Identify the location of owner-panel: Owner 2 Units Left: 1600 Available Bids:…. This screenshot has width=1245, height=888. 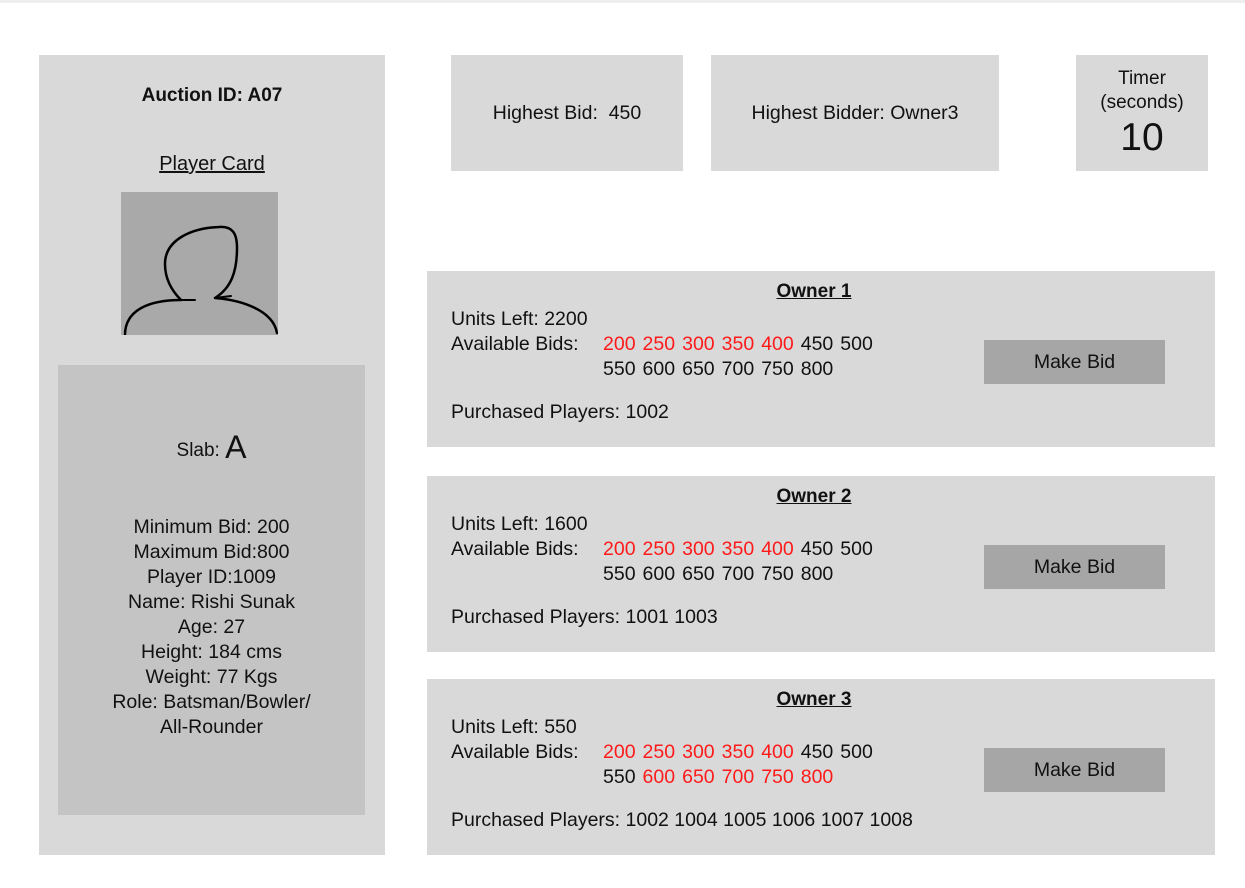
(821, 564).